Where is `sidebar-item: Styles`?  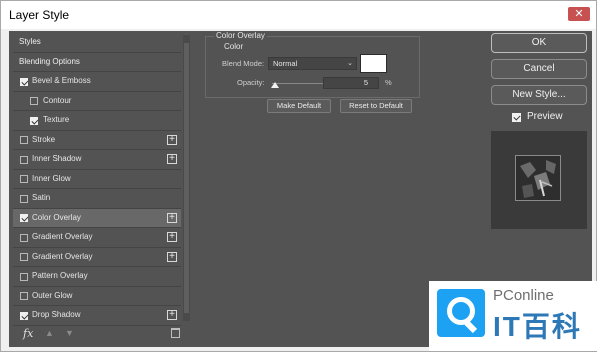
sidebar-item: Styles is located at coordinates (97, 43).